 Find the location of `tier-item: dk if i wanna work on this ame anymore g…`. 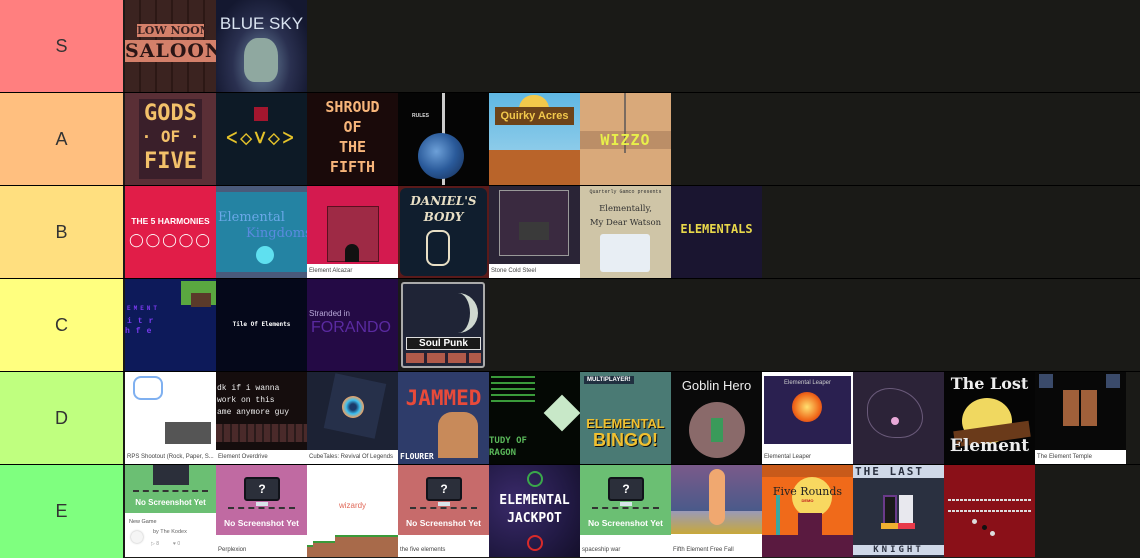

tier-item: dk if i wanna work on this ame anymore g… is located at coordinates (261, 418).